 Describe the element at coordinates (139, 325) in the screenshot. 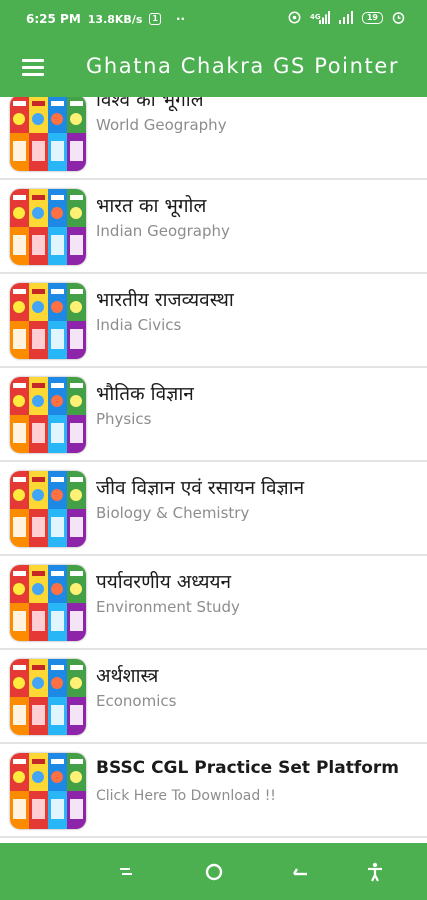

I see `list-item-subtitle: India Civics` at that location.